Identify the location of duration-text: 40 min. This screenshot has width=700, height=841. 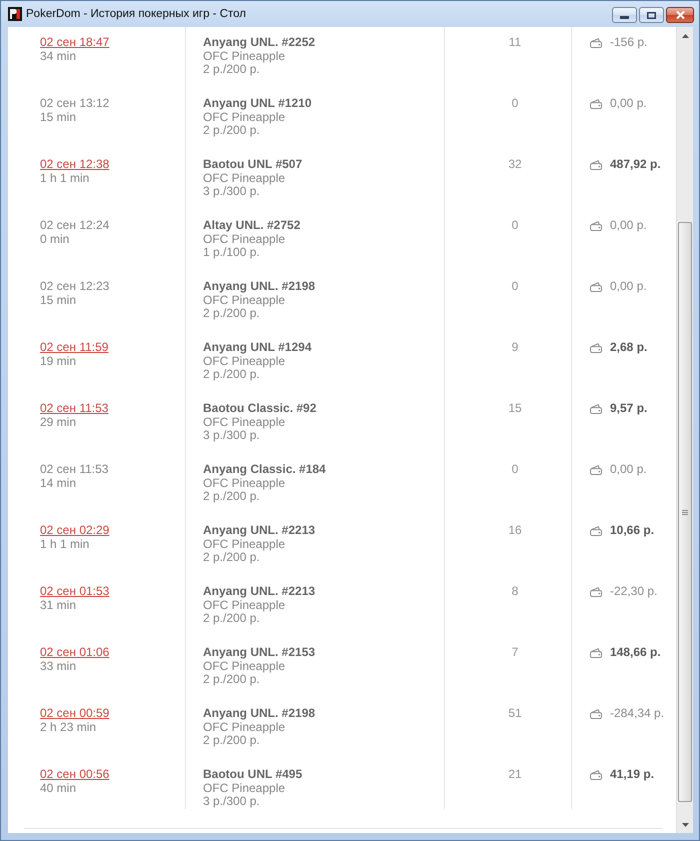
(58, 788).